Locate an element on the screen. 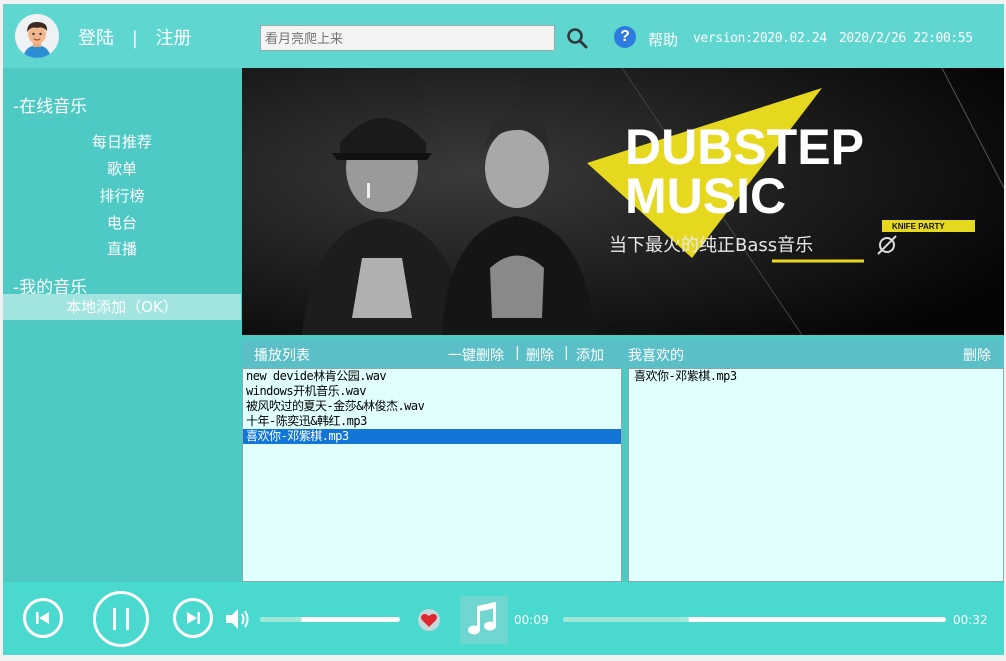 This screenshot has width=1006, height=661. online-music-title: -在线音乐 is located at coordinates (50, 107).